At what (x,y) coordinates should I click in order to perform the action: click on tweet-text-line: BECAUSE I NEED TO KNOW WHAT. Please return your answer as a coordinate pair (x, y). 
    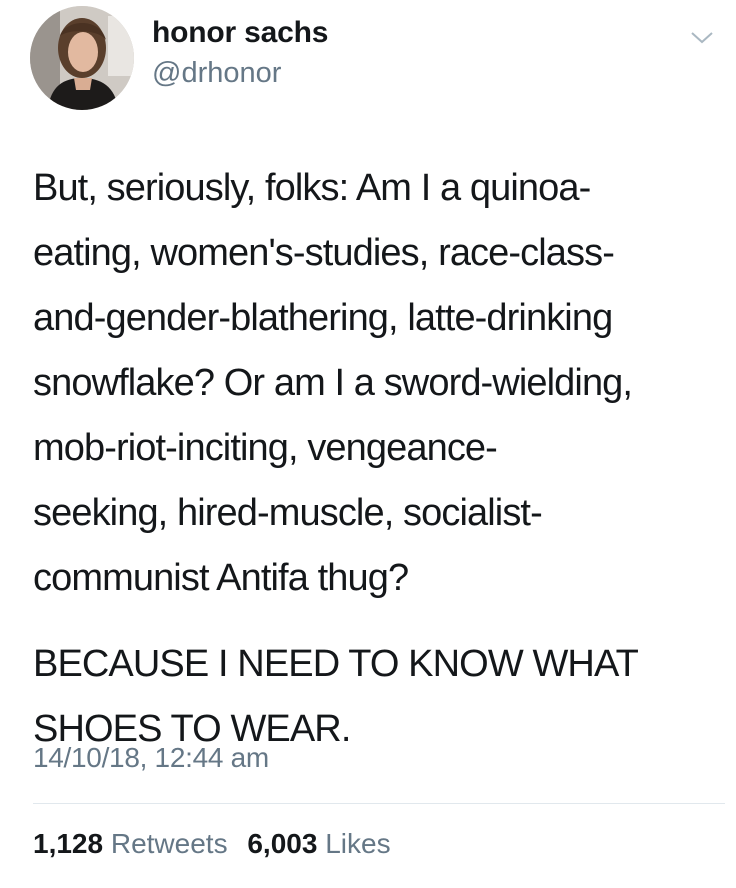
    Looking at the image, I should click on (336, 664).